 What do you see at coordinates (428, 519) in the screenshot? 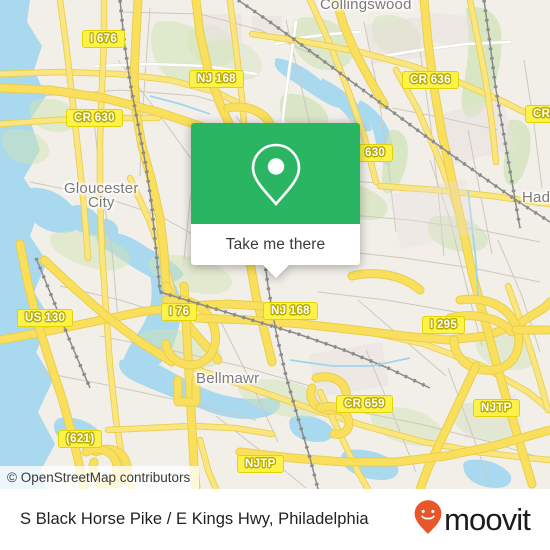
I see `moovit-pin-icon` at bounding box center [428, 519].